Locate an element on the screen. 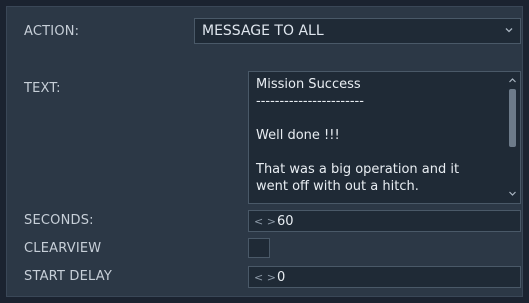  action-dropdown: MESSAGE TO ALL is located at coordinates (357, 31).